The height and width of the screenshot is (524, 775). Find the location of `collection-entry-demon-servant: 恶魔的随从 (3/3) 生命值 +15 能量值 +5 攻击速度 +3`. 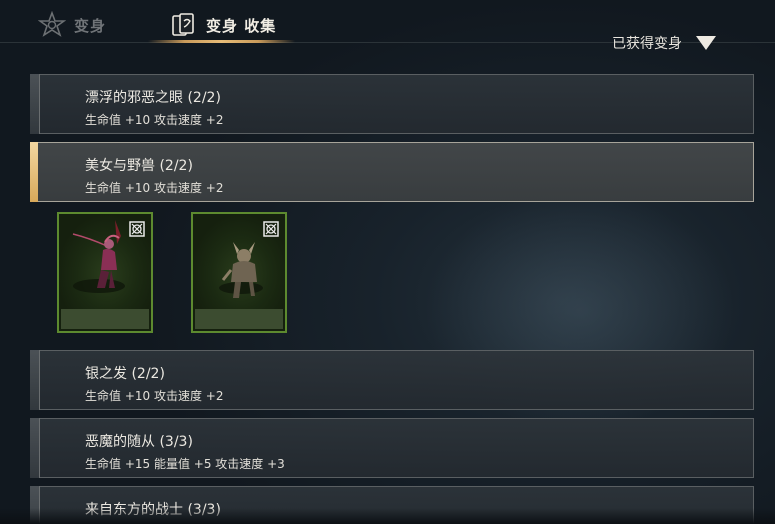

collection-entry-demon-servant: 恶魔的随从 (3/3) 生命值 +15 能量值 +5 攻击速度 +3 is located at coordinates (392, 448).